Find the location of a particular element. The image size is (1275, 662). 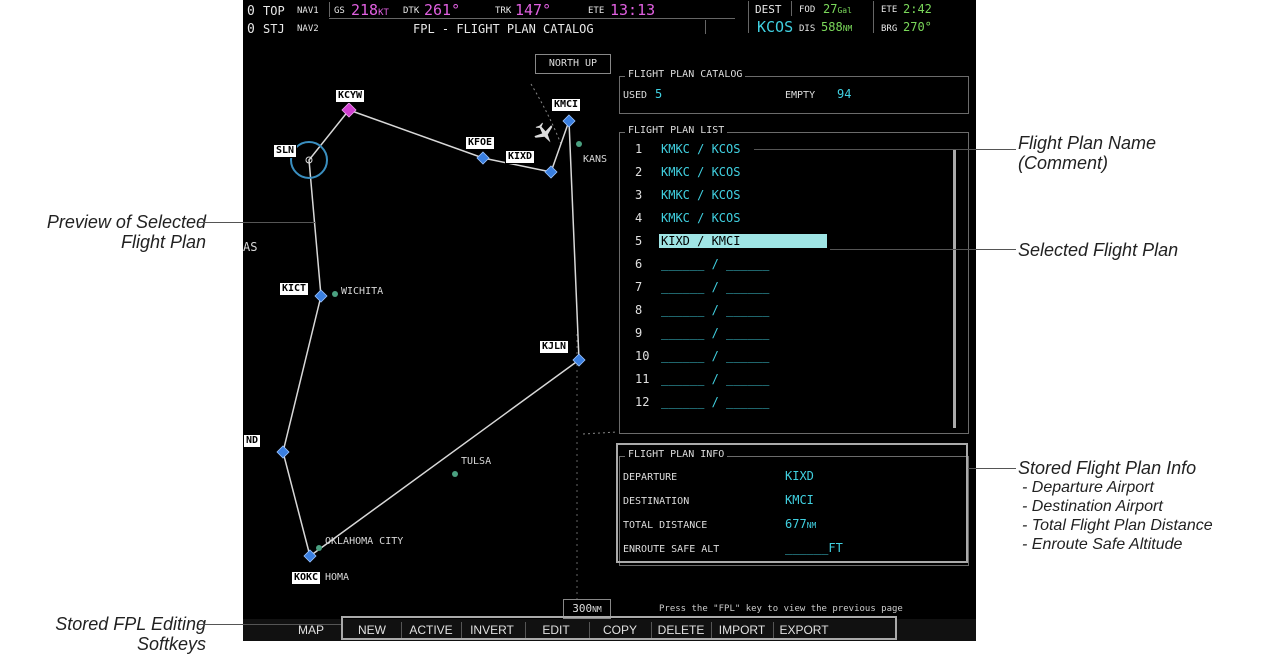

empty-value: 94 is located at coordinates (844, 94).